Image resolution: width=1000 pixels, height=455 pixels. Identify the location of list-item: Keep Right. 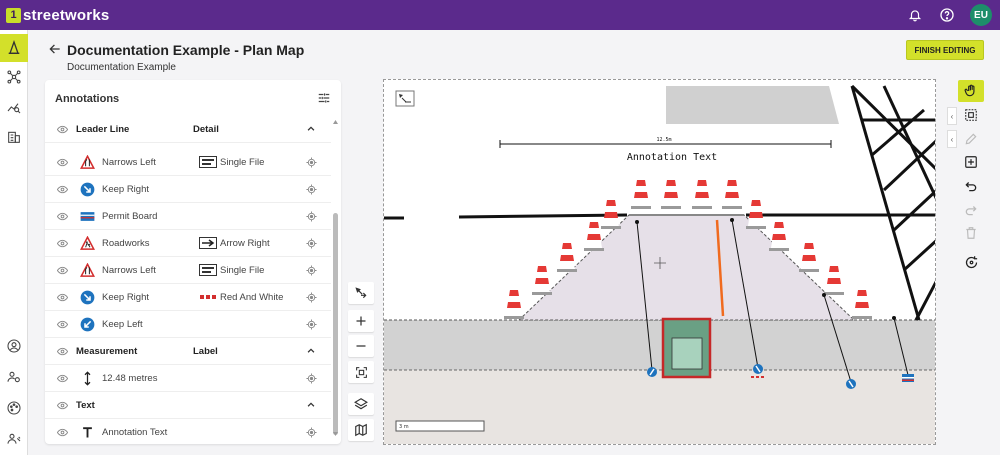
(188, 189).